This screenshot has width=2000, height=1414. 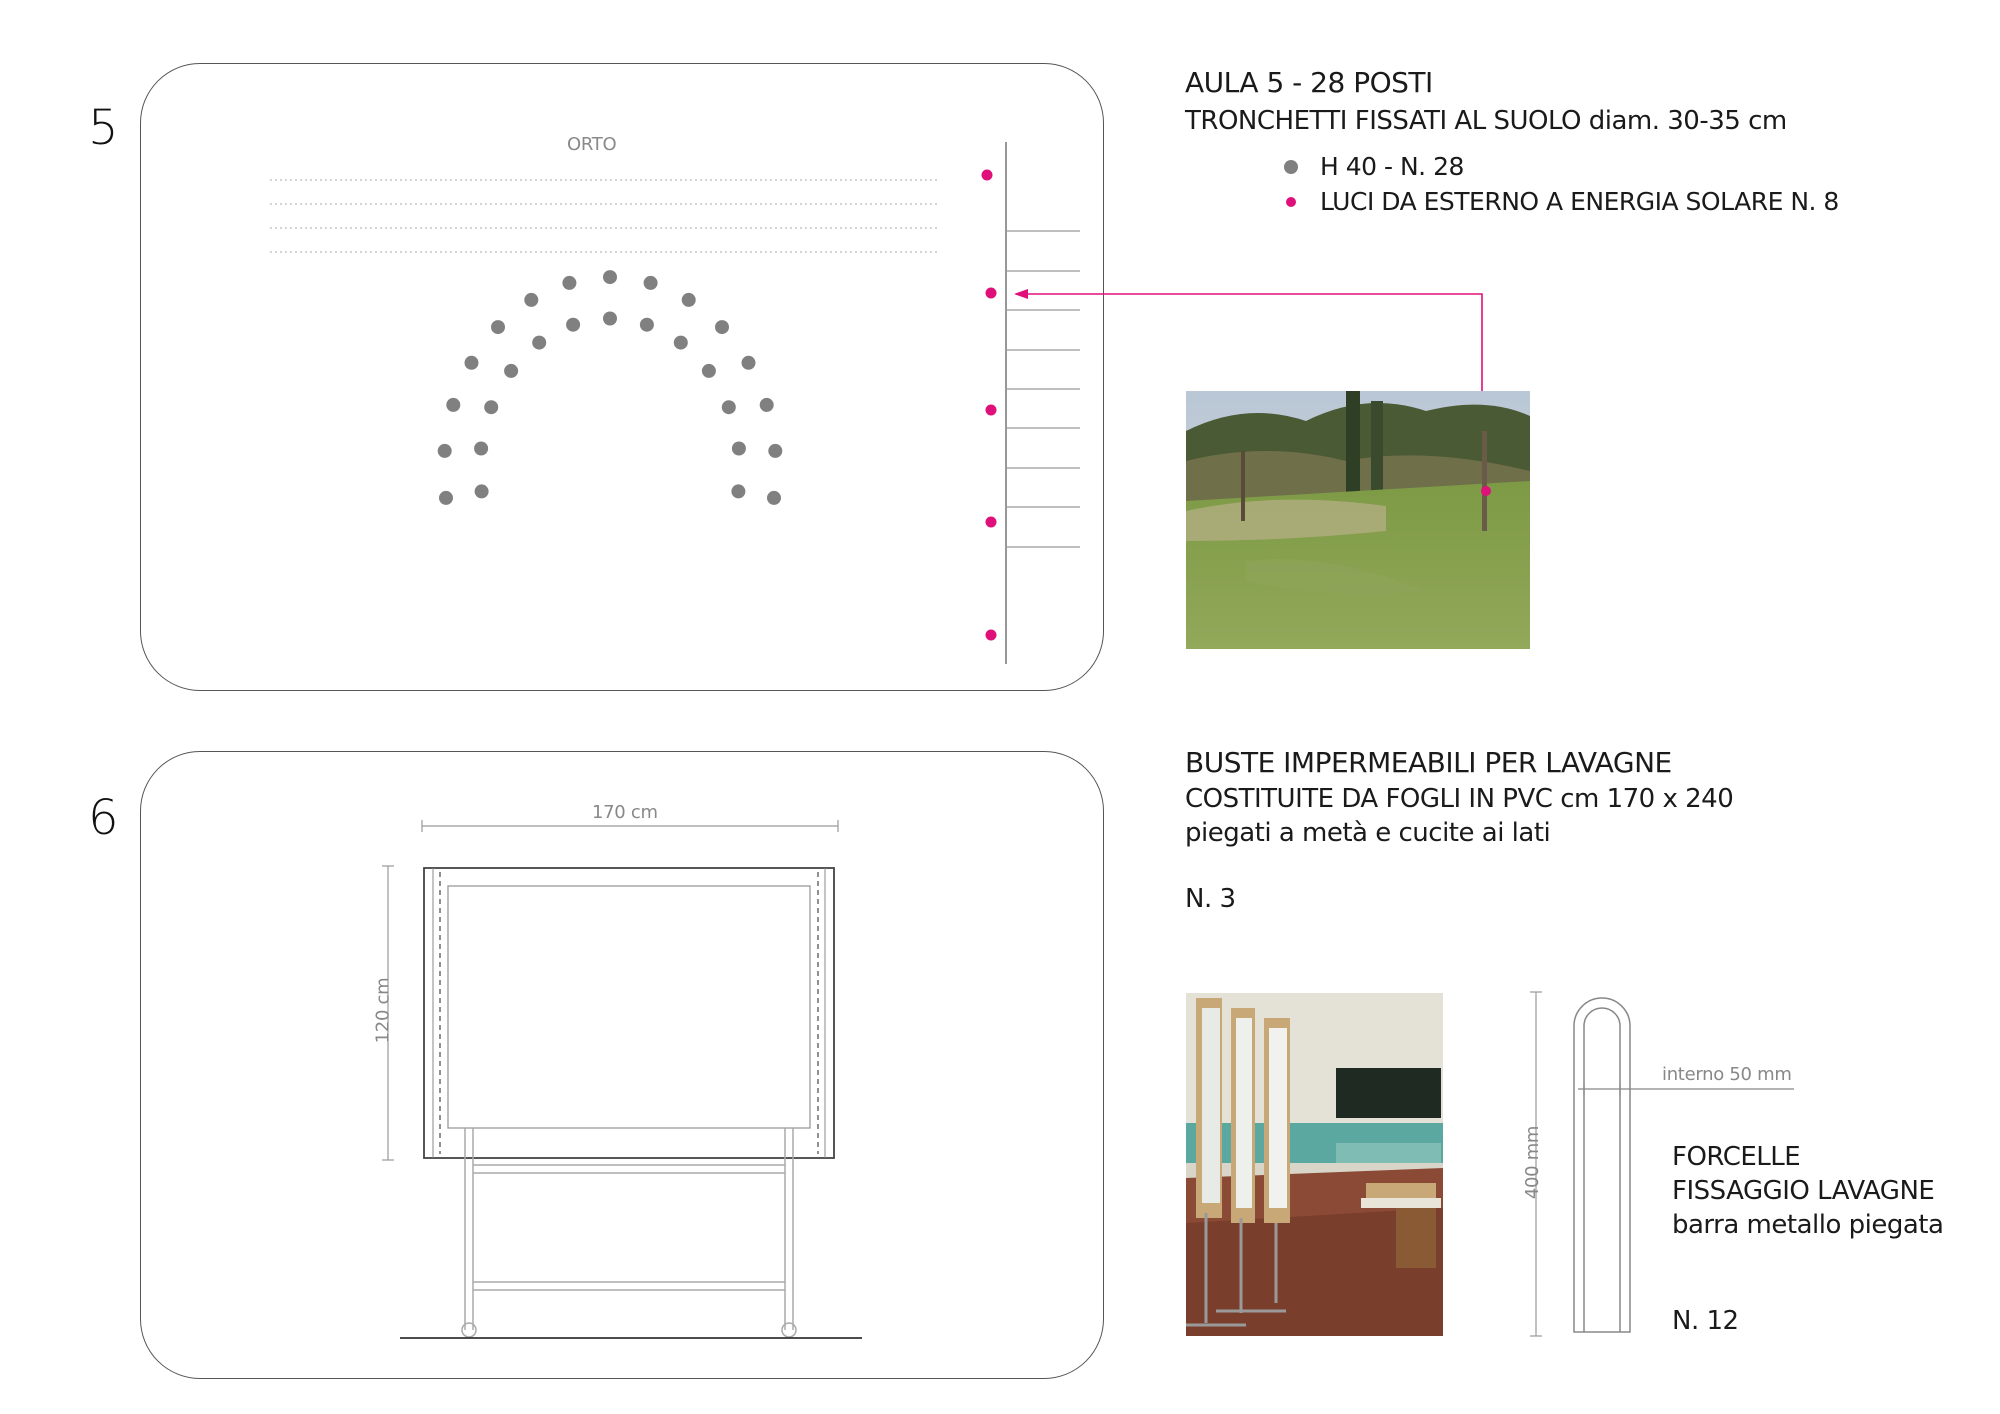 What do you see at coordinates (1314, 1164) in the screenshot?
I see `classroom-photo` at bounding box center [1314, 1164].